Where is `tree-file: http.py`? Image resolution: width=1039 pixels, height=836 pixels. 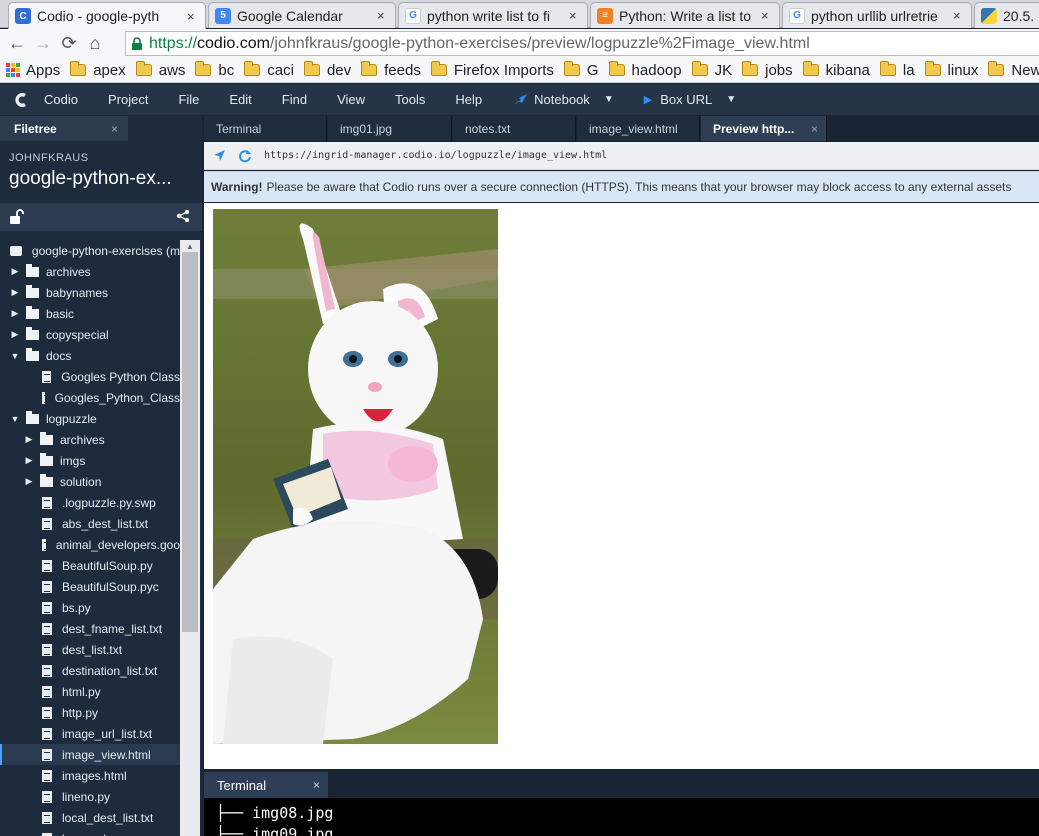 tree-file: http.py is located at coordinates (90, 712).